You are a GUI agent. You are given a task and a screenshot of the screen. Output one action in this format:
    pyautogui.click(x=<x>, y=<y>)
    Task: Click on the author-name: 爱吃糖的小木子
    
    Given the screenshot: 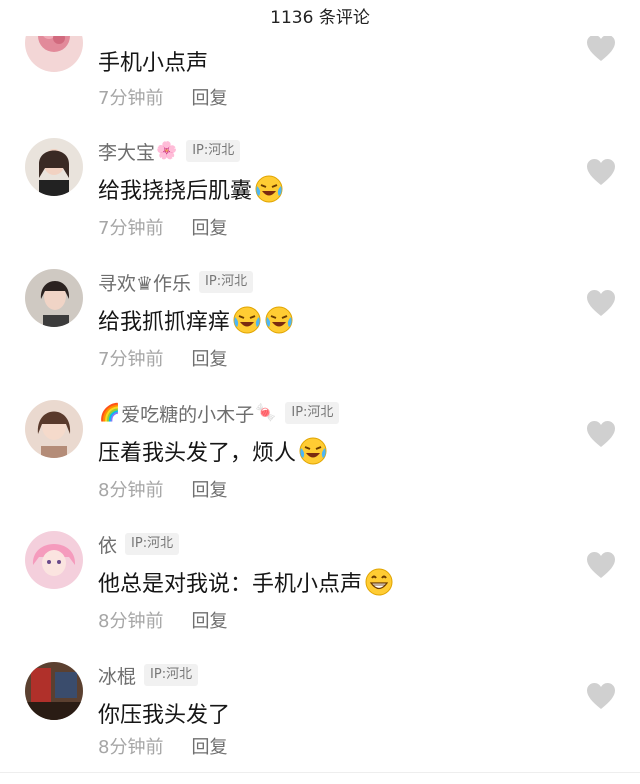 What is the action you would take?
    pyautogui.click(x=187, y=413)
    